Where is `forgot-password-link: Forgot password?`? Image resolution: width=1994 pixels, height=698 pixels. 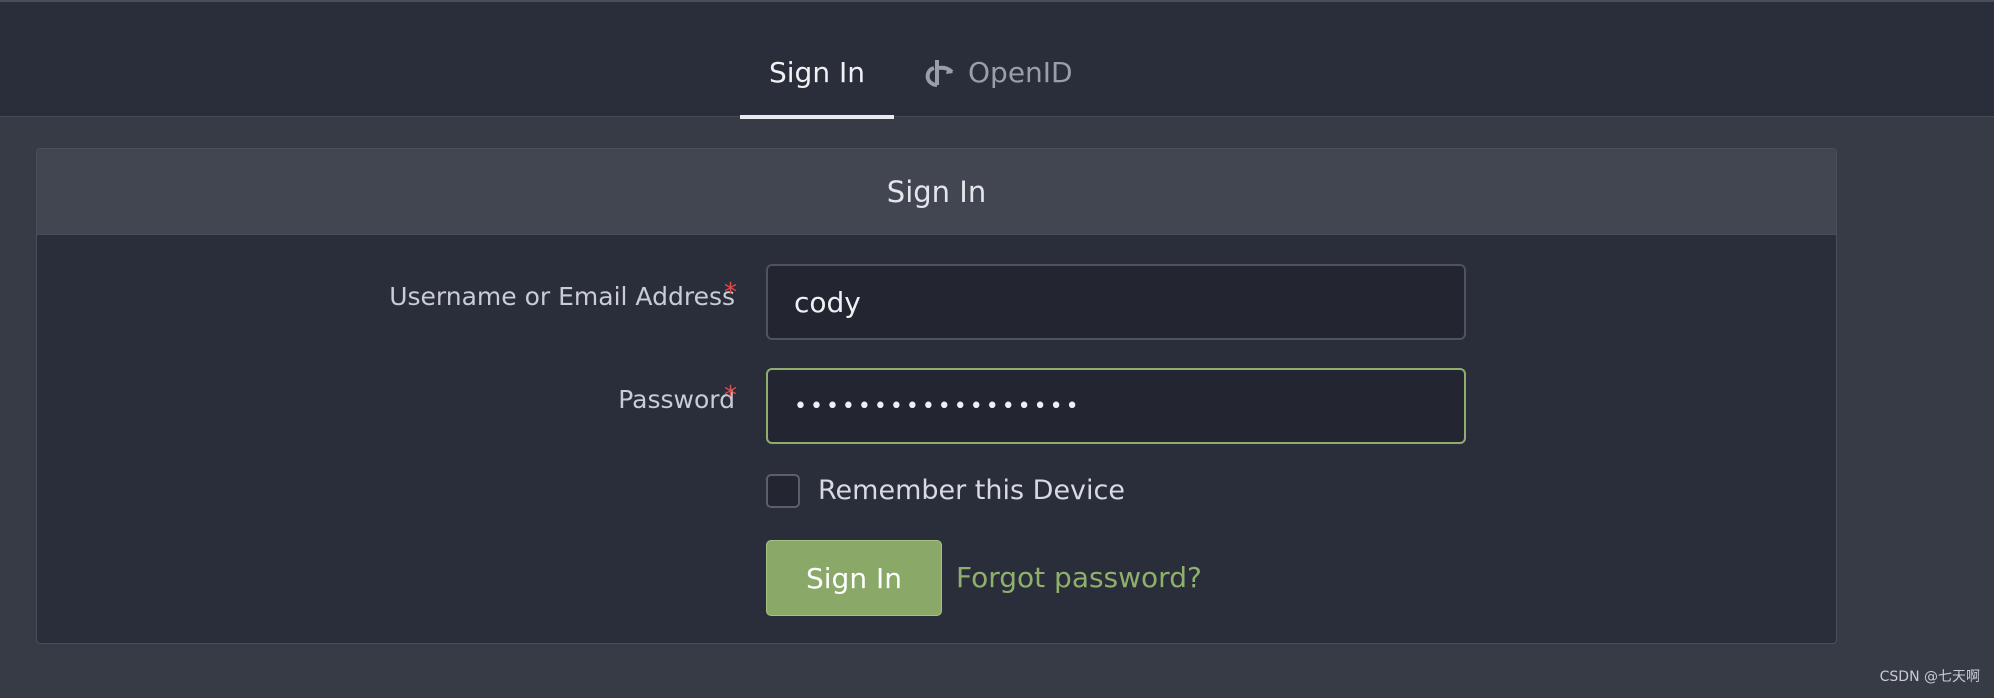 forgot-password-link: Forgot password? is located at coordinates (1079, 577).